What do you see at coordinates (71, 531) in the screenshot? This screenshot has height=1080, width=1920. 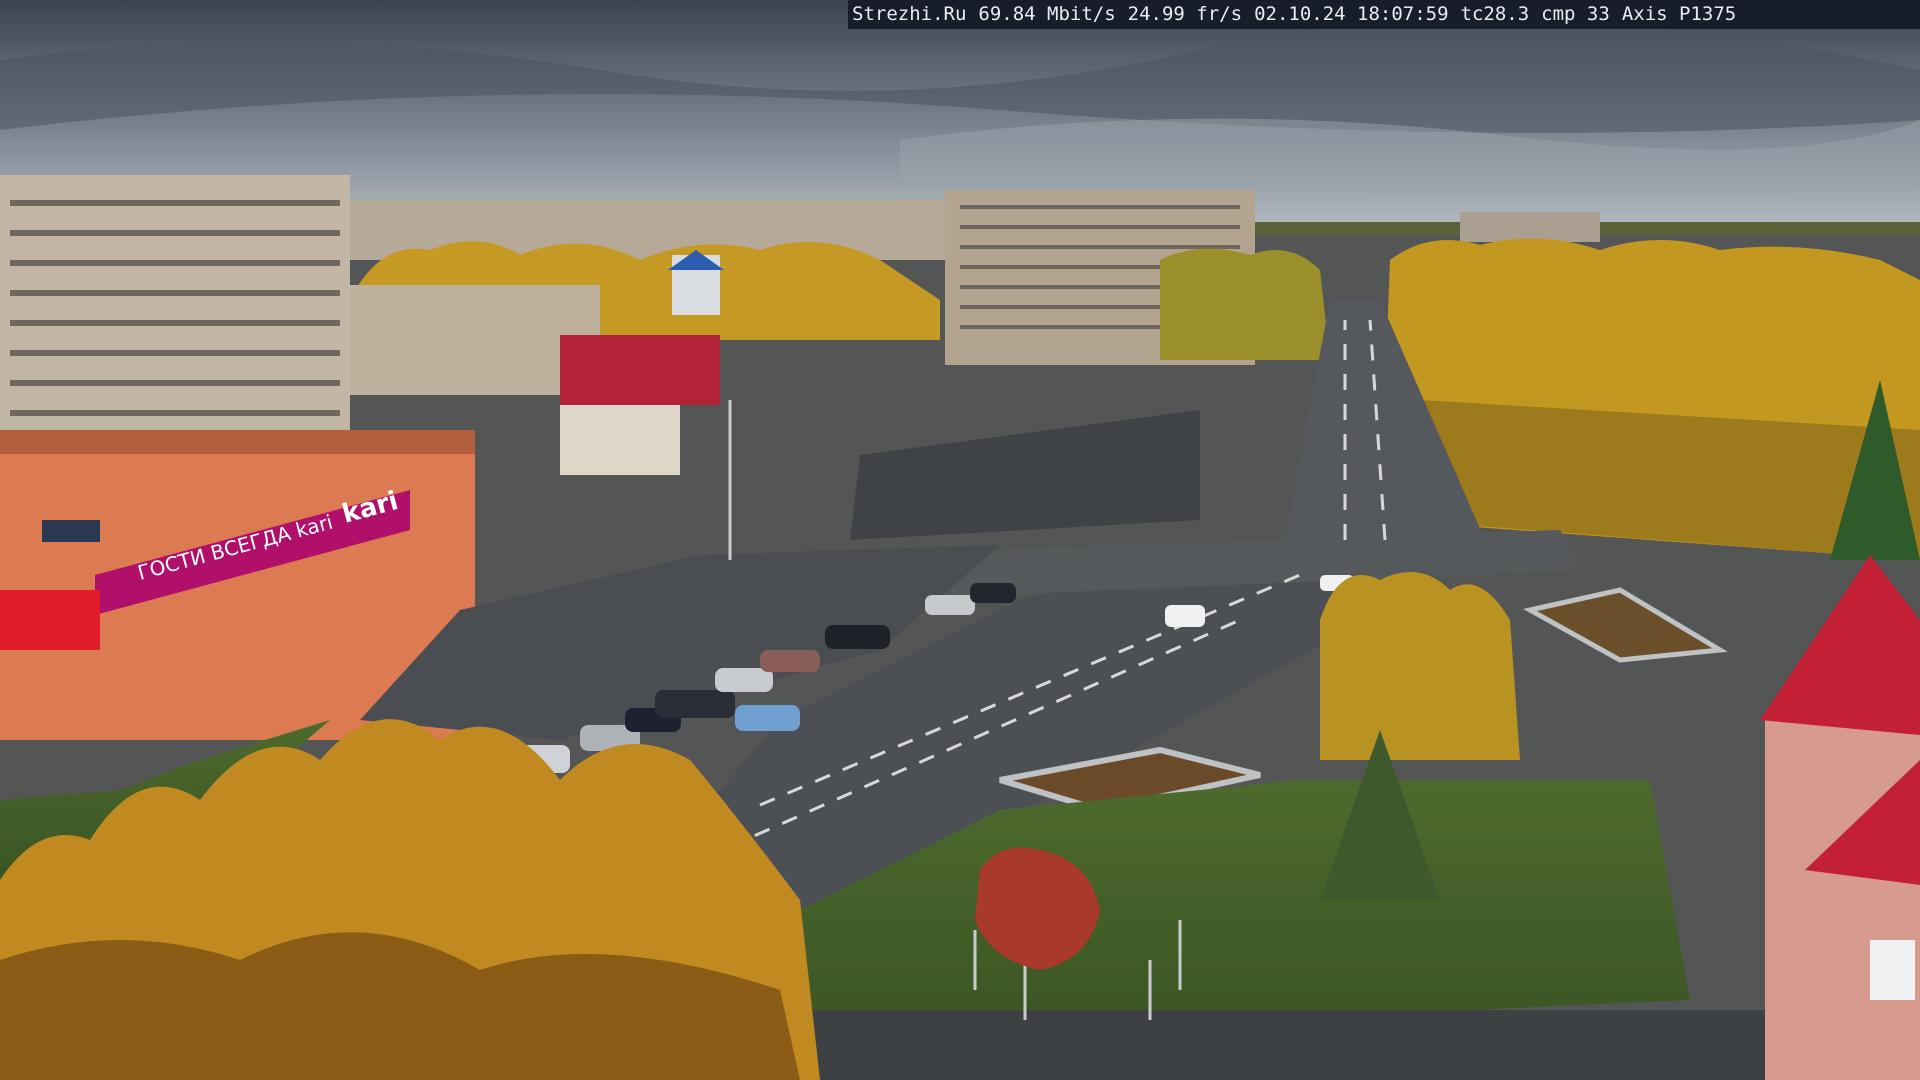 I see `shop-sign` at bounding box center [71, 531].